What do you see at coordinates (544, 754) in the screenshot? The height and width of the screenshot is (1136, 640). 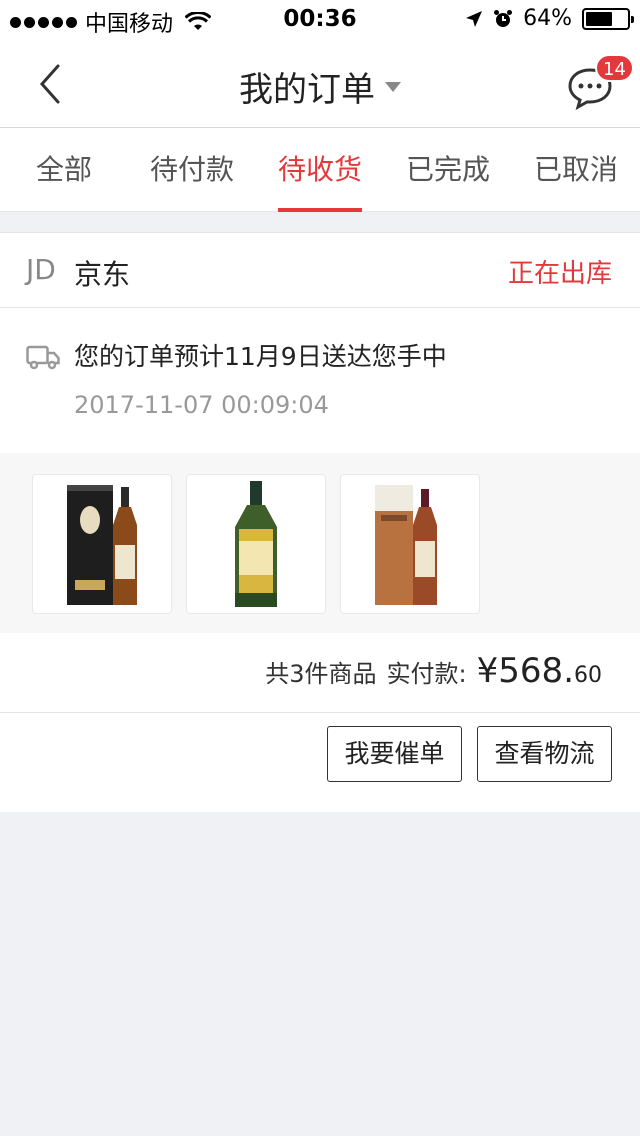 I see `view-logistics-button: 查看物流` at bounding box center [544, 754].